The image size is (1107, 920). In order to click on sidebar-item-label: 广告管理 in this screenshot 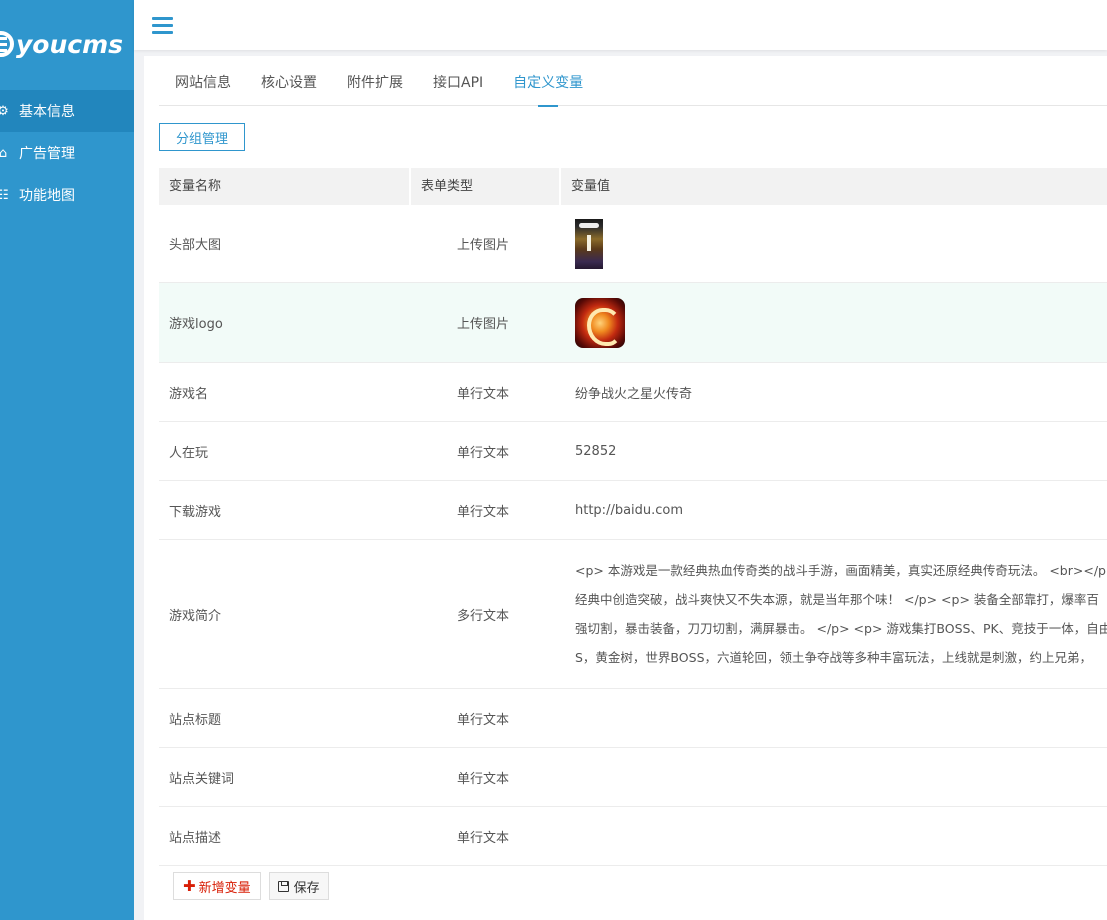, I will do `click(47, 154)`.